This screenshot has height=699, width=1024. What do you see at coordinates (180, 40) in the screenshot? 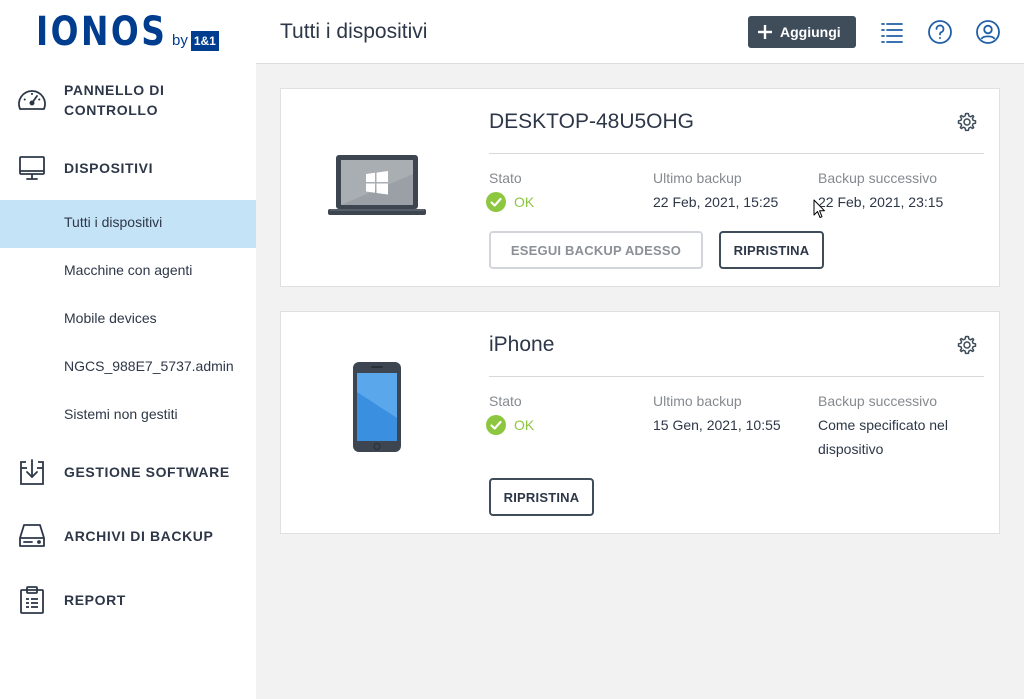
I see `logo-by: by` at bounding box center [180, 40].